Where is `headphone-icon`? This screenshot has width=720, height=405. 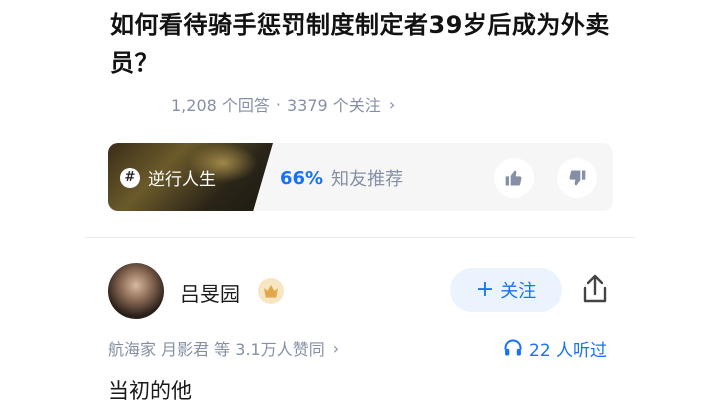
headphone-icon is located at coordinates (513, 348).